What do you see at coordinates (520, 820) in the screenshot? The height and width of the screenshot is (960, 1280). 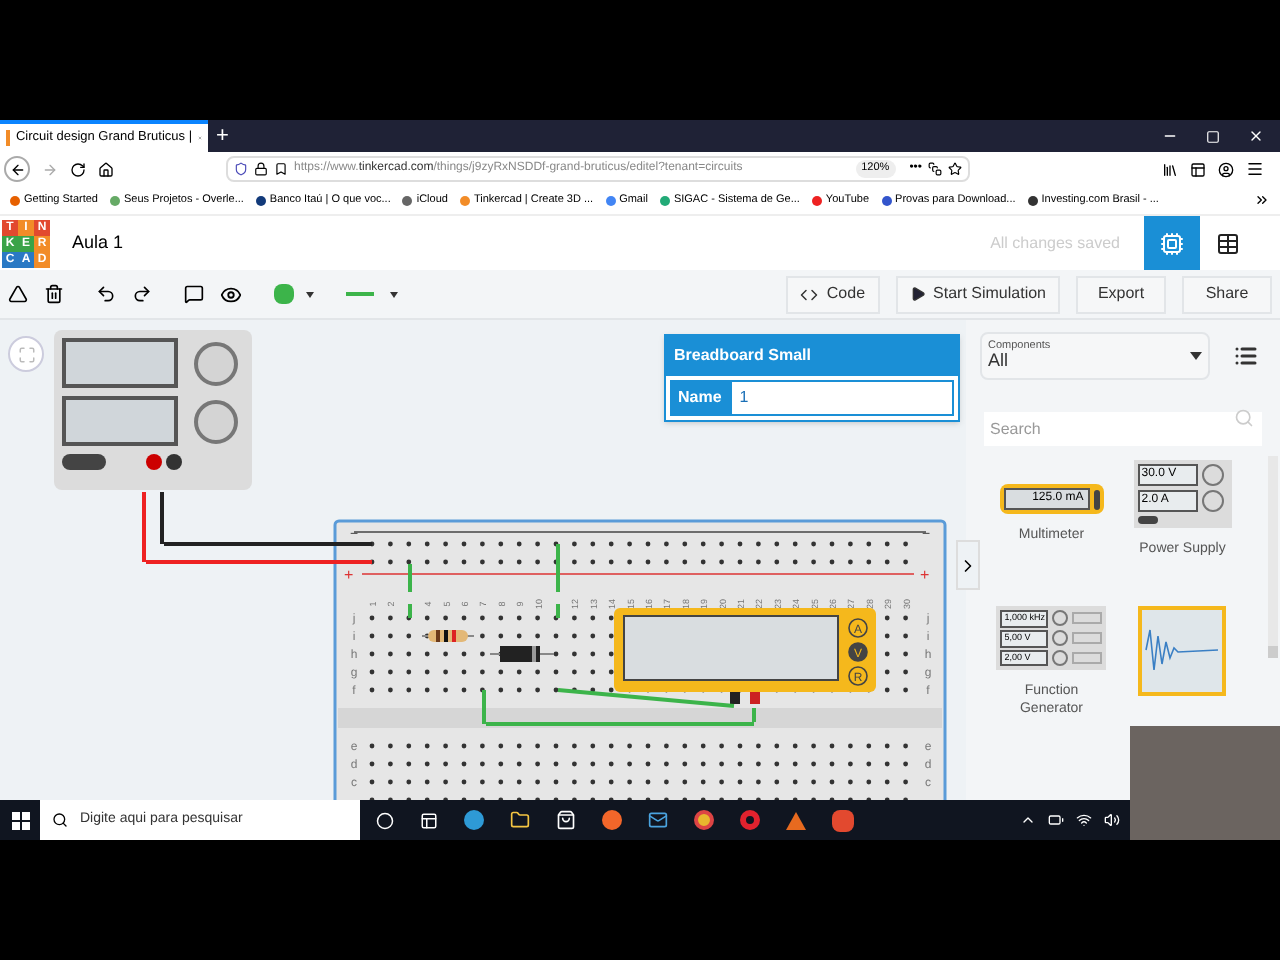 I see `folder-icon` at bounding box center [520, 820].